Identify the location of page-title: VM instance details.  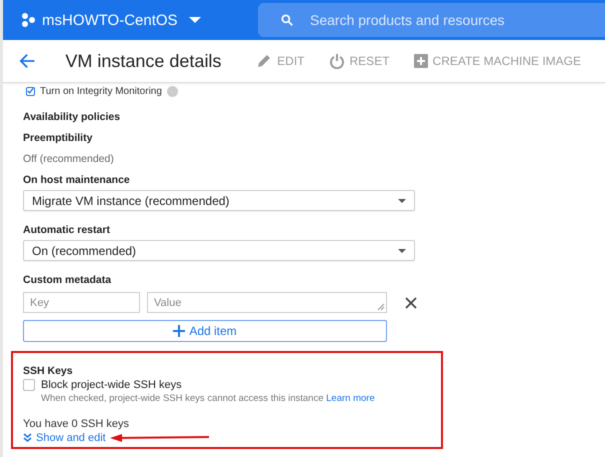
(143, 61).